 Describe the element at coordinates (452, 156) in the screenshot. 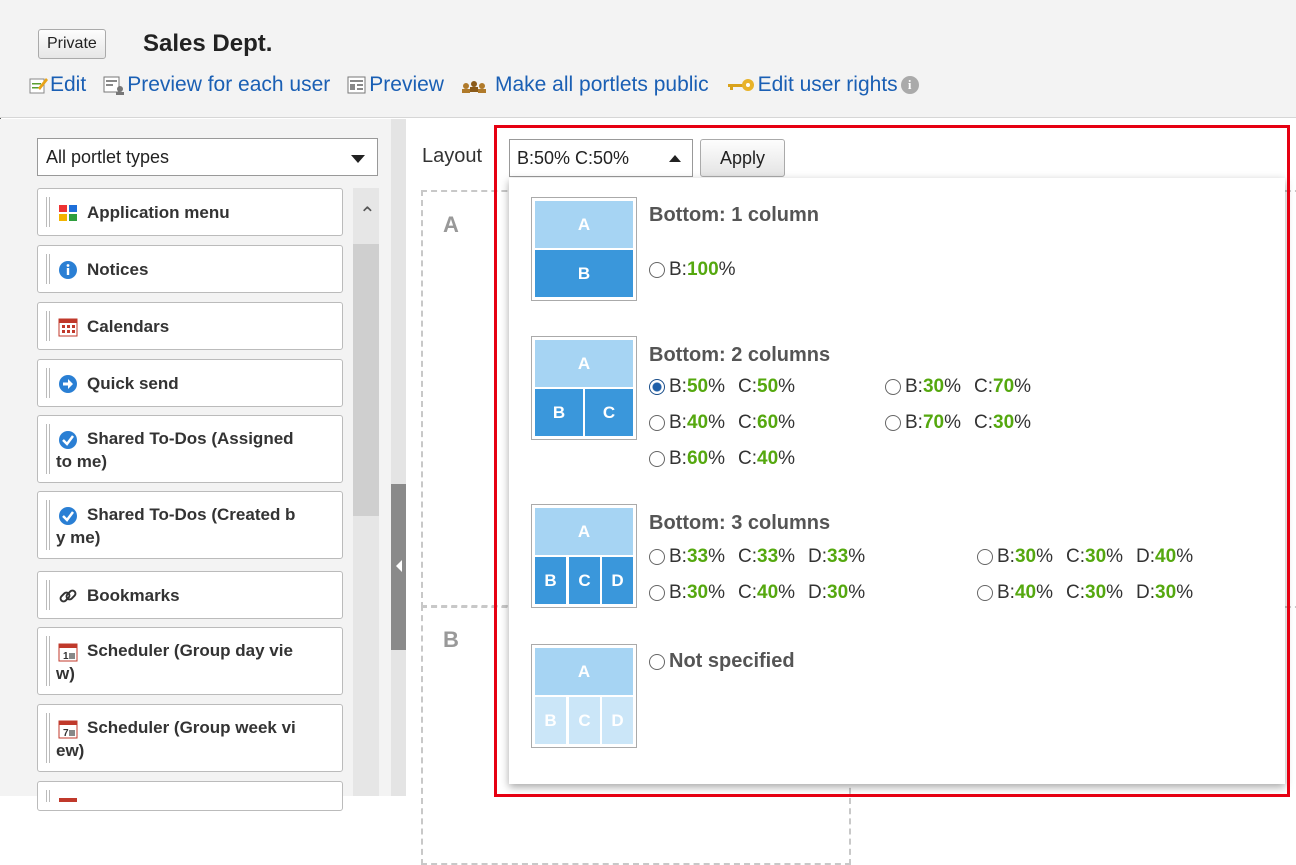

I see `layout-label: Layout` at that location.